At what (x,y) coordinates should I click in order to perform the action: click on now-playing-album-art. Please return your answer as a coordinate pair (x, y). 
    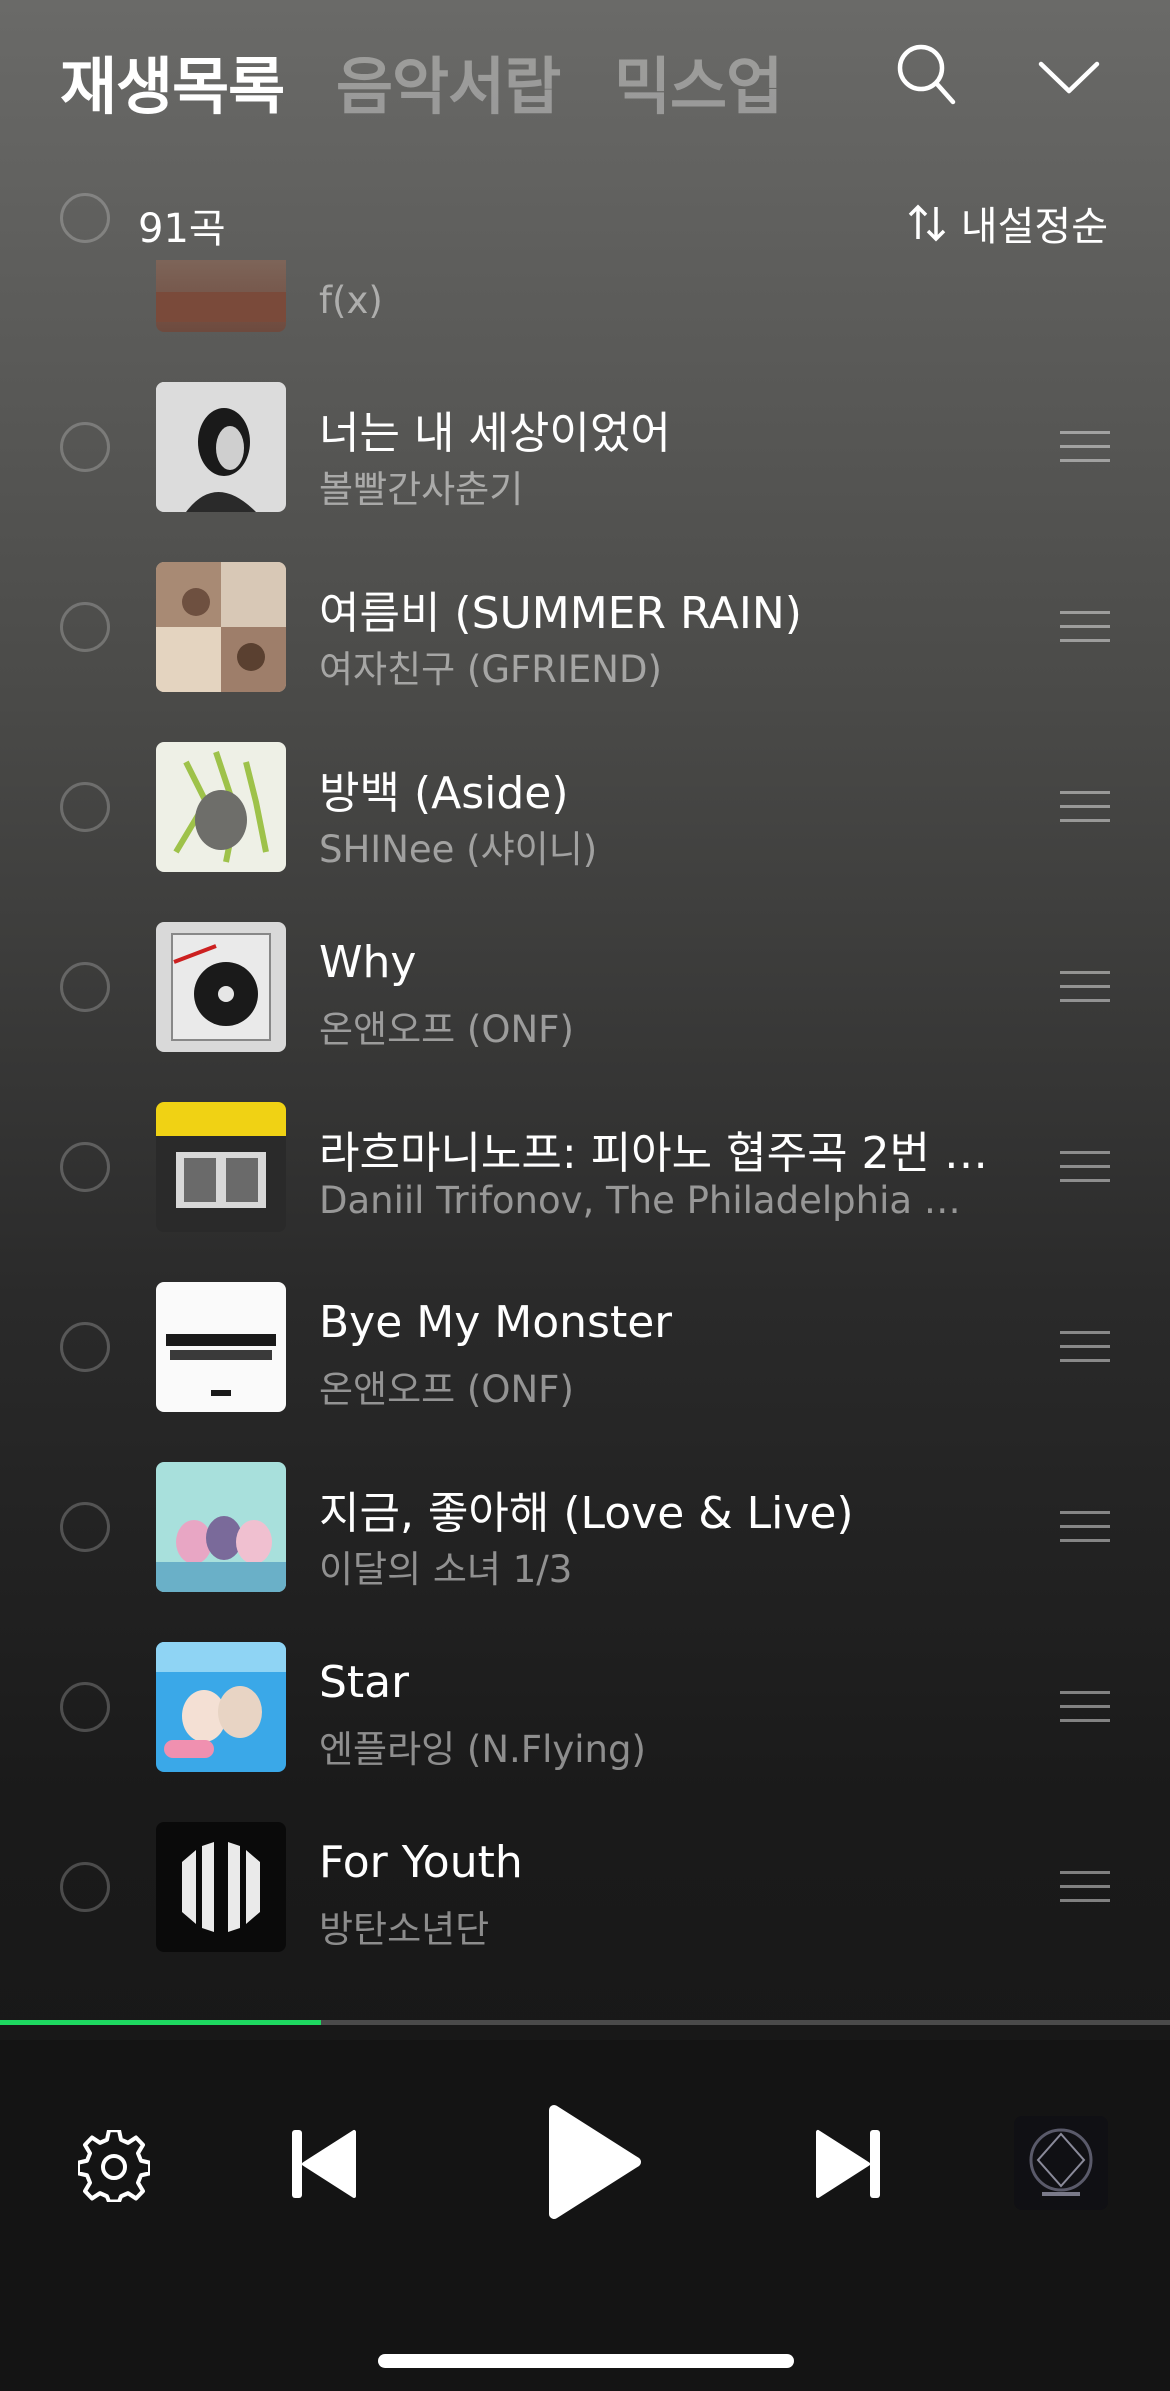
    Looking at the image, I should click on (1061, 2163).